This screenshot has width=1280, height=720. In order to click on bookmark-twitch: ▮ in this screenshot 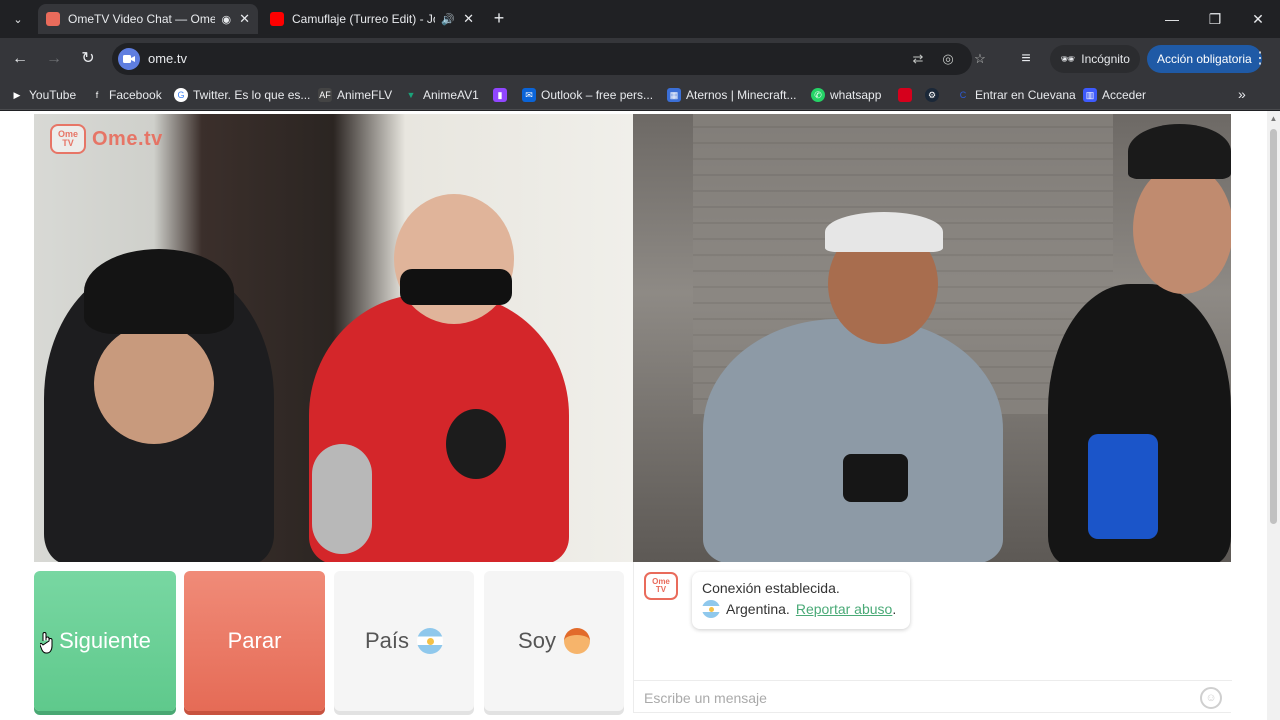, I will do `click(500, 95)`.